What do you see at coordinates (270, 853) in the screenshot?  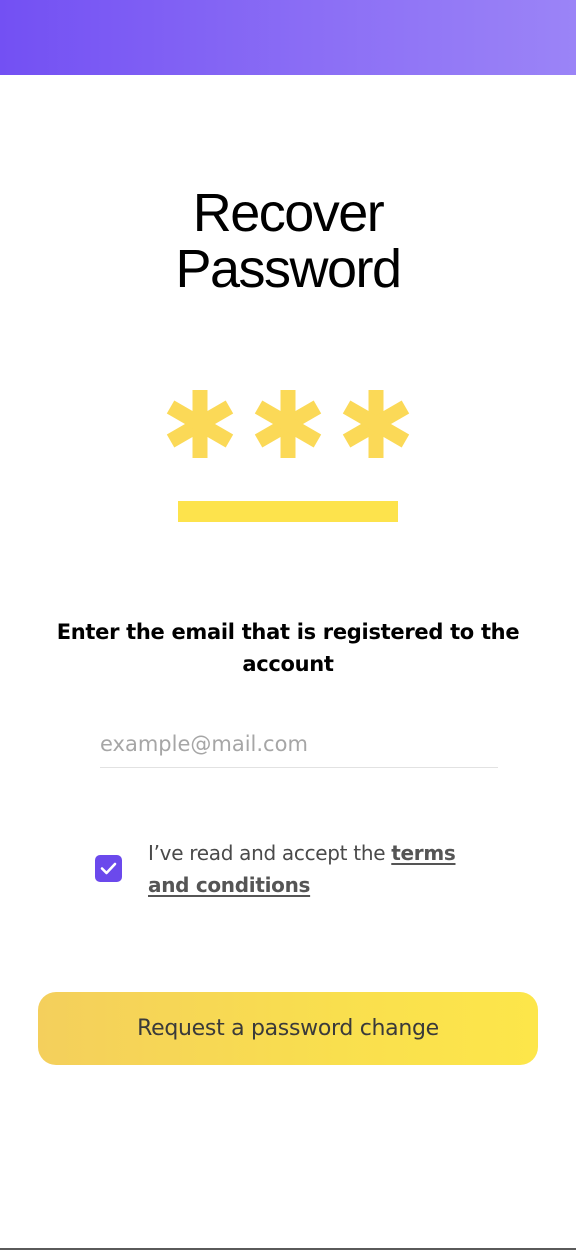 I see `terms-text: I’ve read and accept the` at bounding box center [270, 853].